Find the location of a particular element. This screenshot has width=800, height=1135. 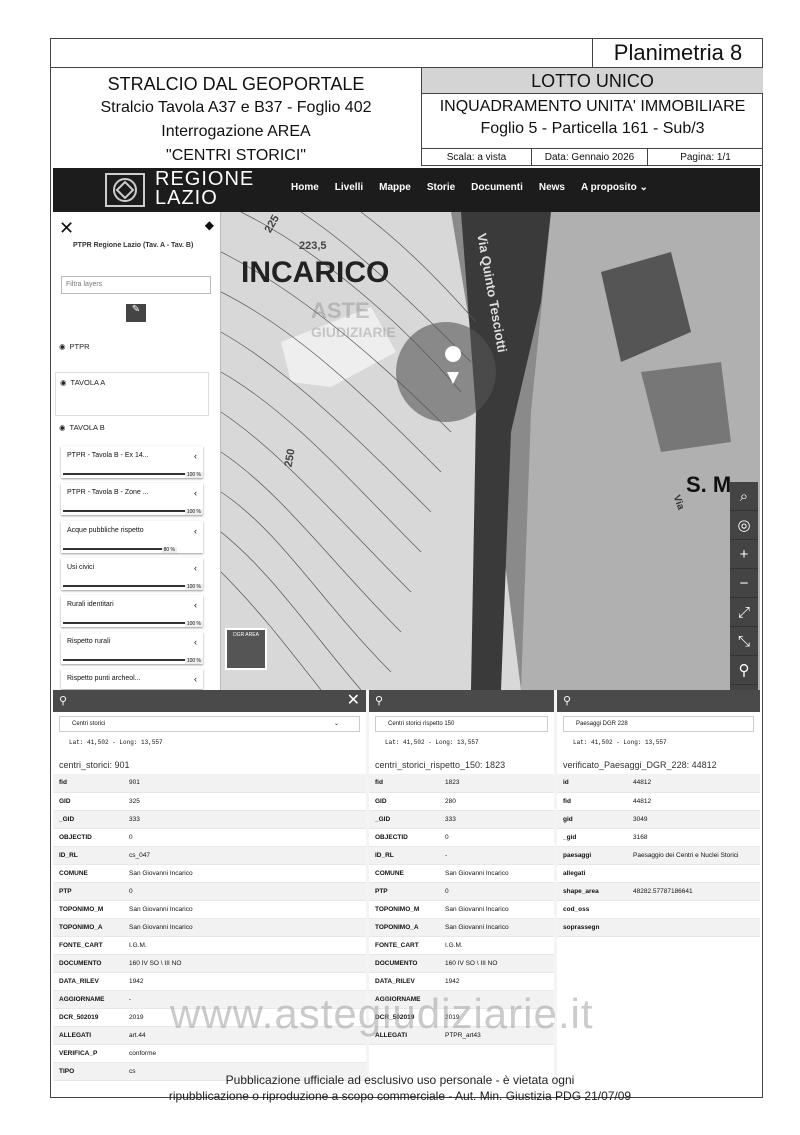

group-label: PTPR is located at coordinates (79, 346).